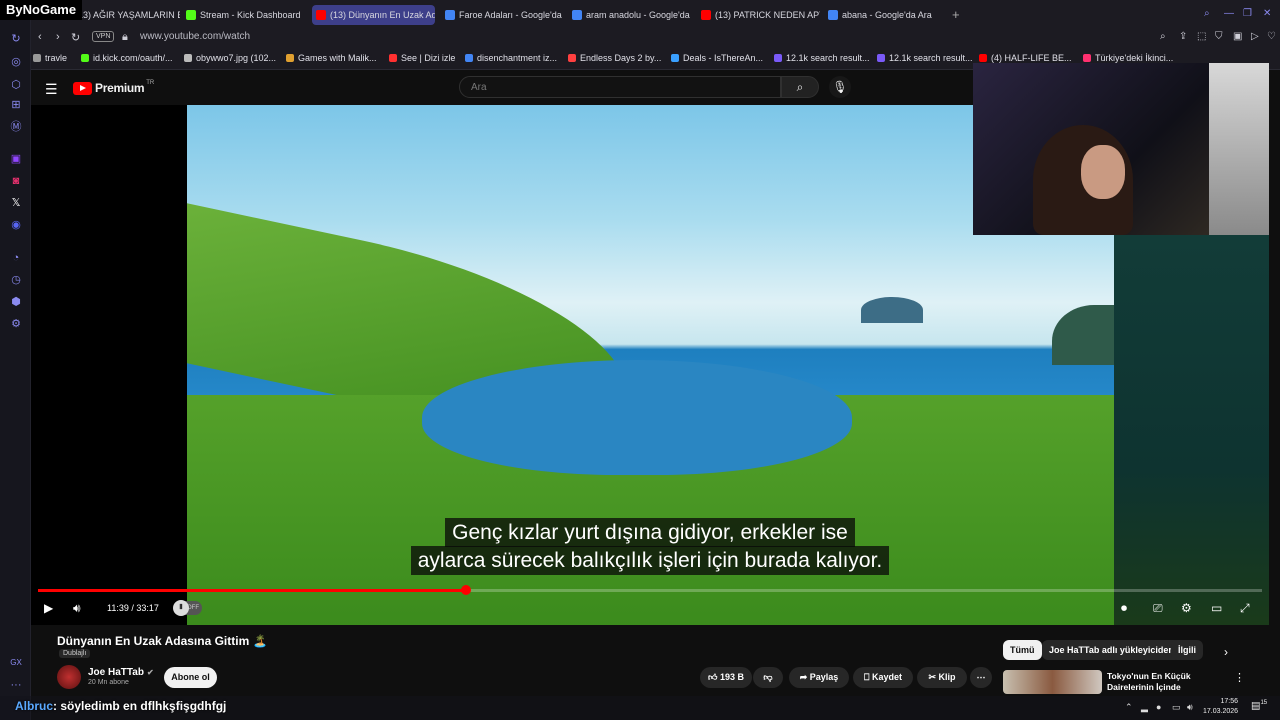  Describe the element at coordinates (1226, 652) in the screenshot. I see `chevron-right-icon: ›` at that location.